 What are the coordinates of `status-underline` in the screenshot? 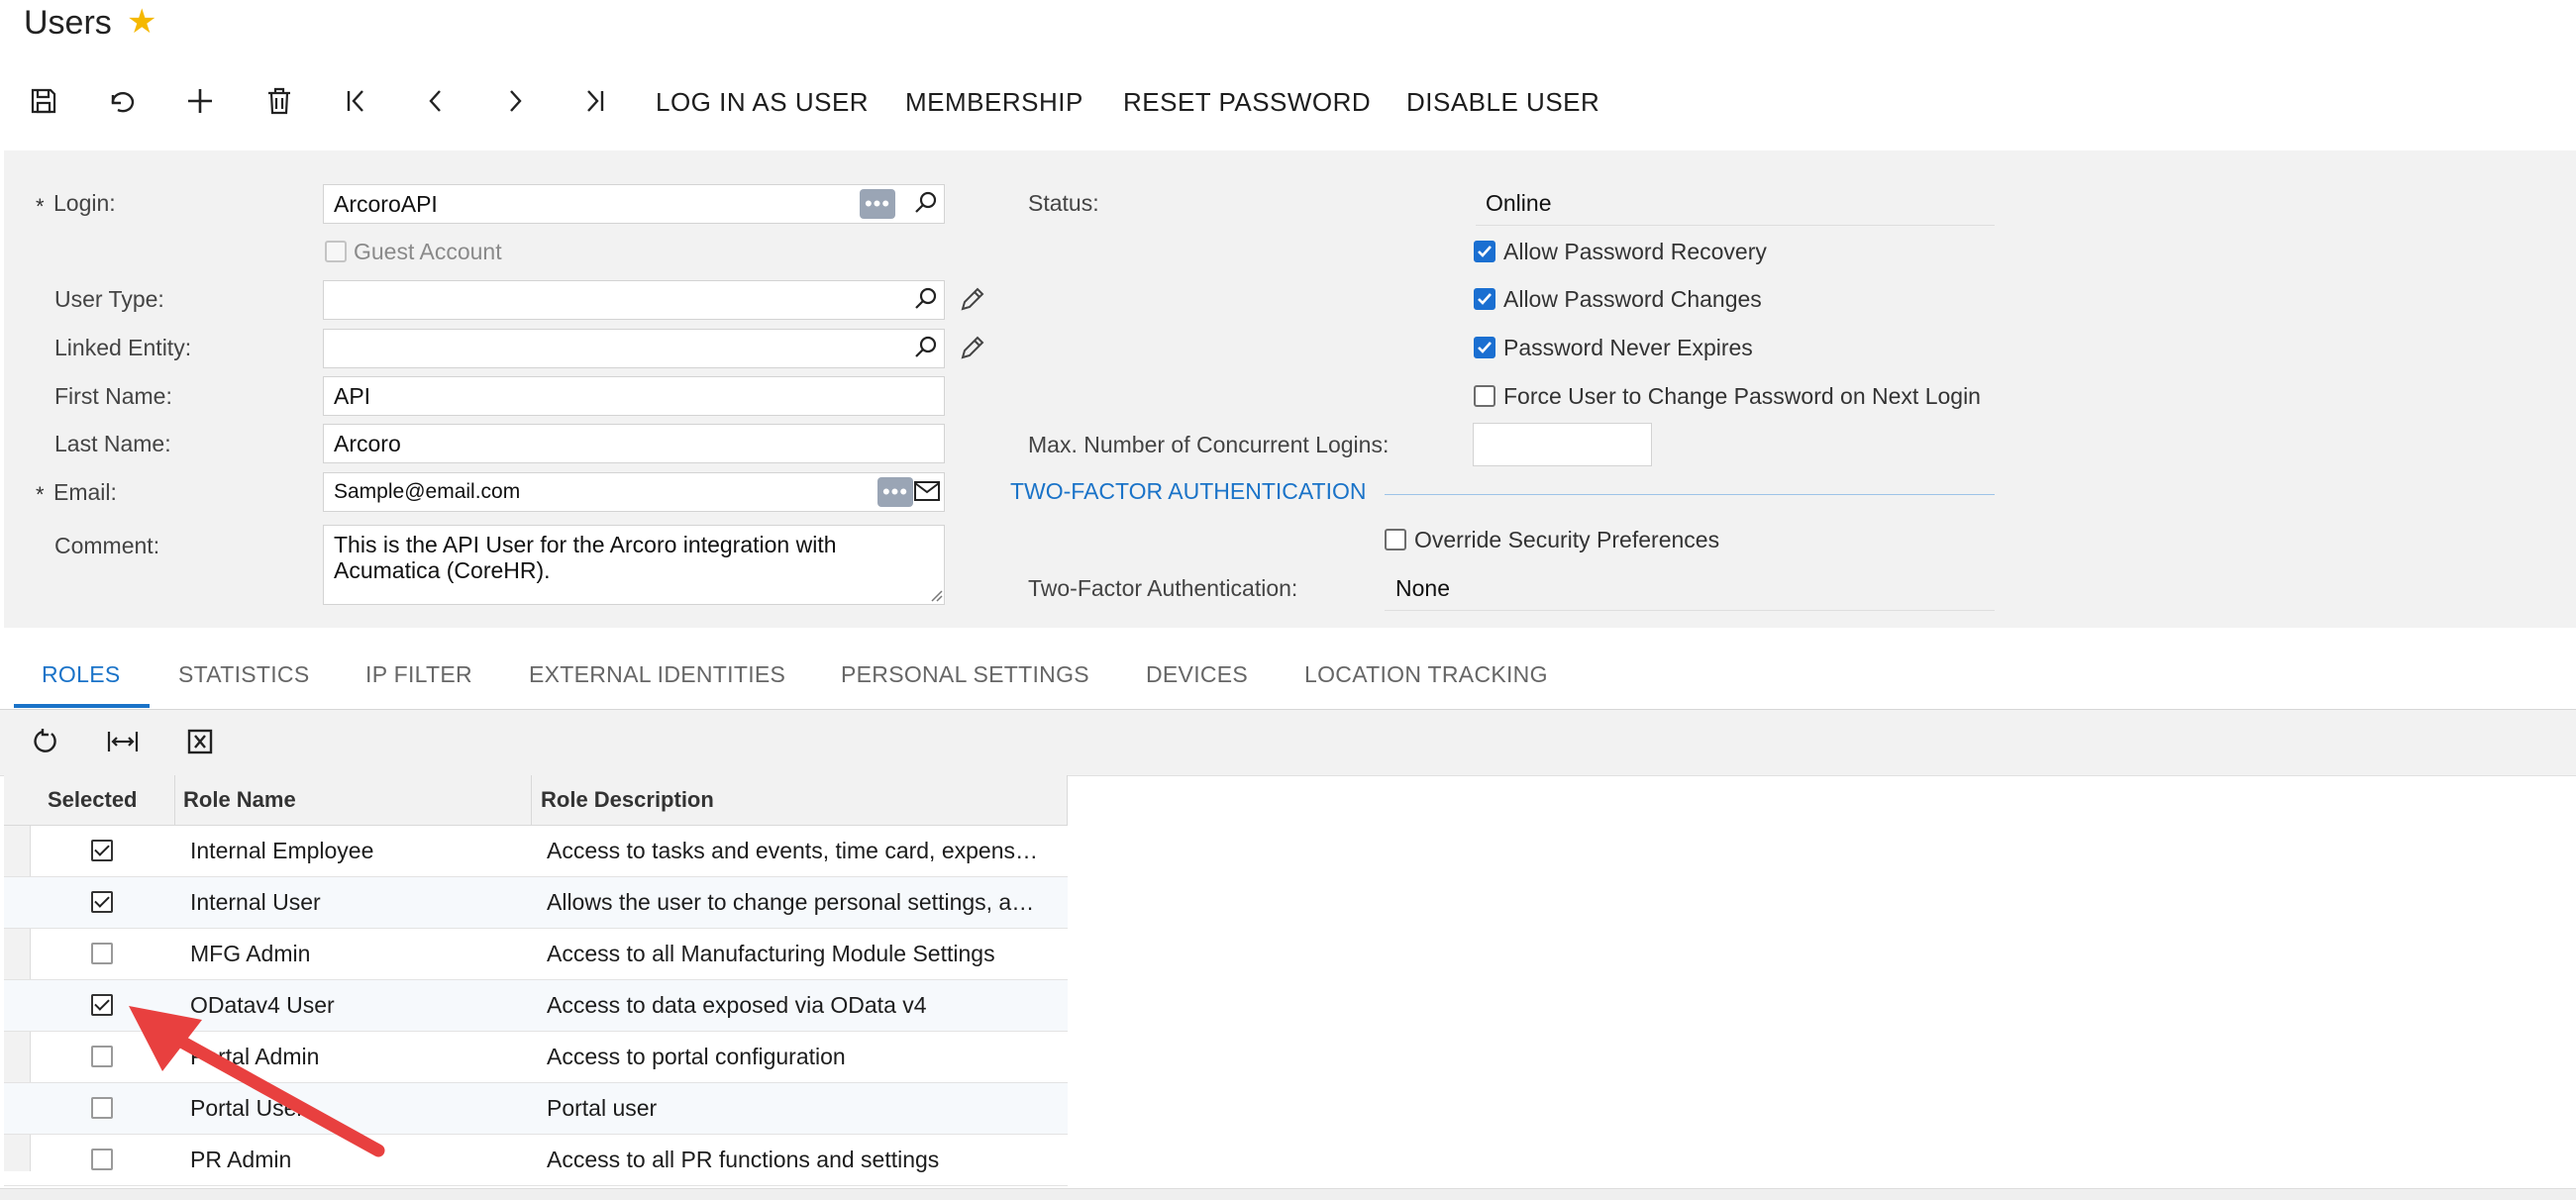 It's located at (1735, 225).